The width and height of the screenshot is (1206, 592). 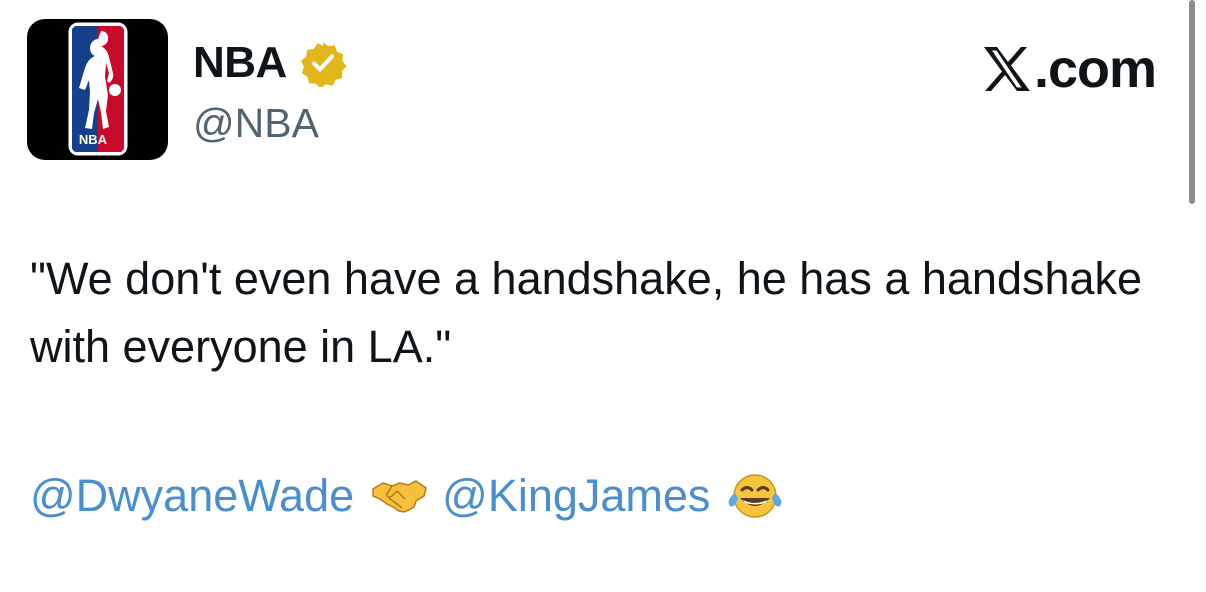 I want to click on mentions-line: @DwyaneWade @KingJames, so click(x=407, y=496).